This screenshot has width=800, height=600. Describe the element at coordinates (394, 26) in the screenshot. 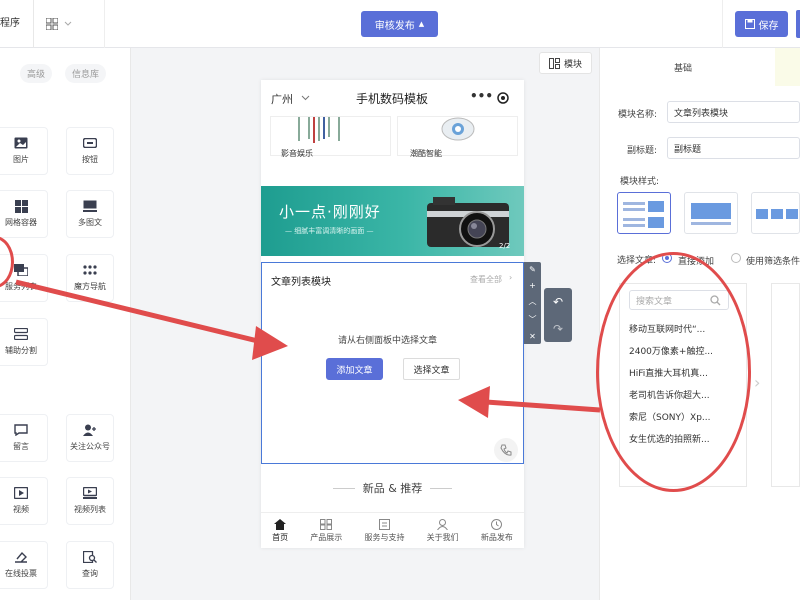

I see `publish-label: 审核发布` at that location.